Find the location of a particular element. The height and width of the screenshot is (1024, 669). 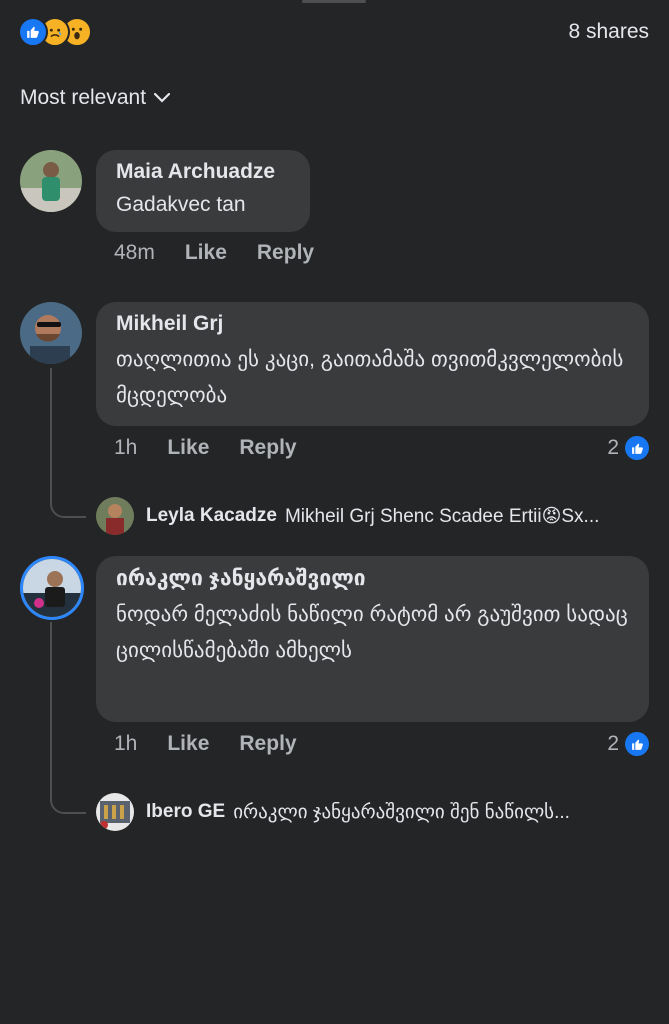

sheet-drag-handle is located at coordinates (334, 1).